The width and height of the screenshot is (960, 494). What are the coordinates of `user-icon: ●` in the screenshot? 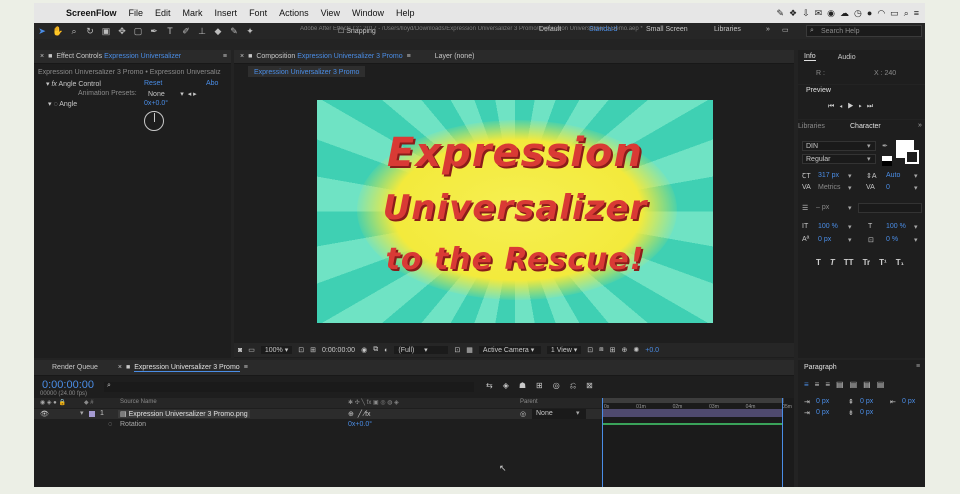 It's located at (869, 13).